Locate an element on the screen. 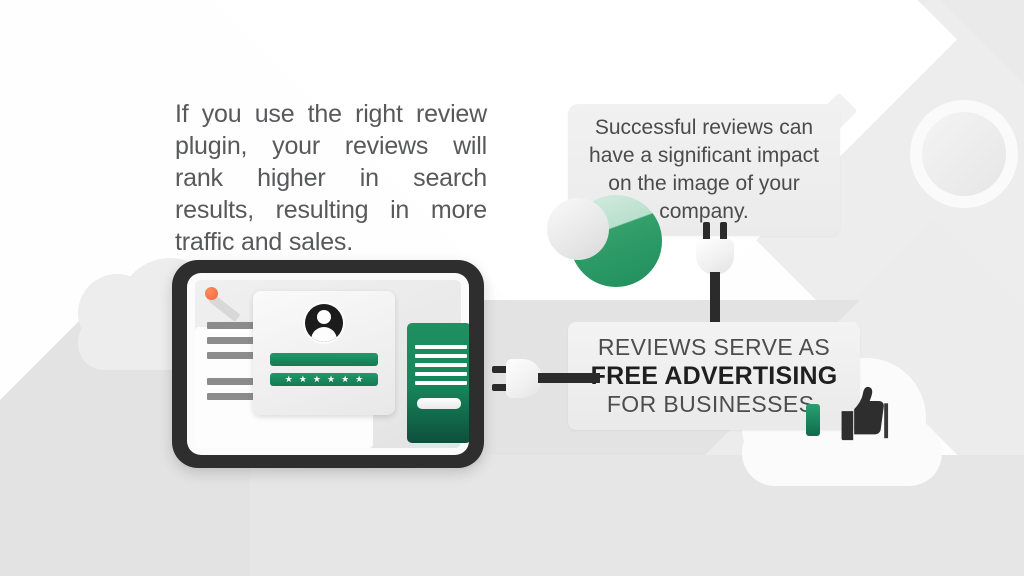 This screenshot has height=576, width=1024. plug-icon-horizontal is located at coordinates (546, 378).